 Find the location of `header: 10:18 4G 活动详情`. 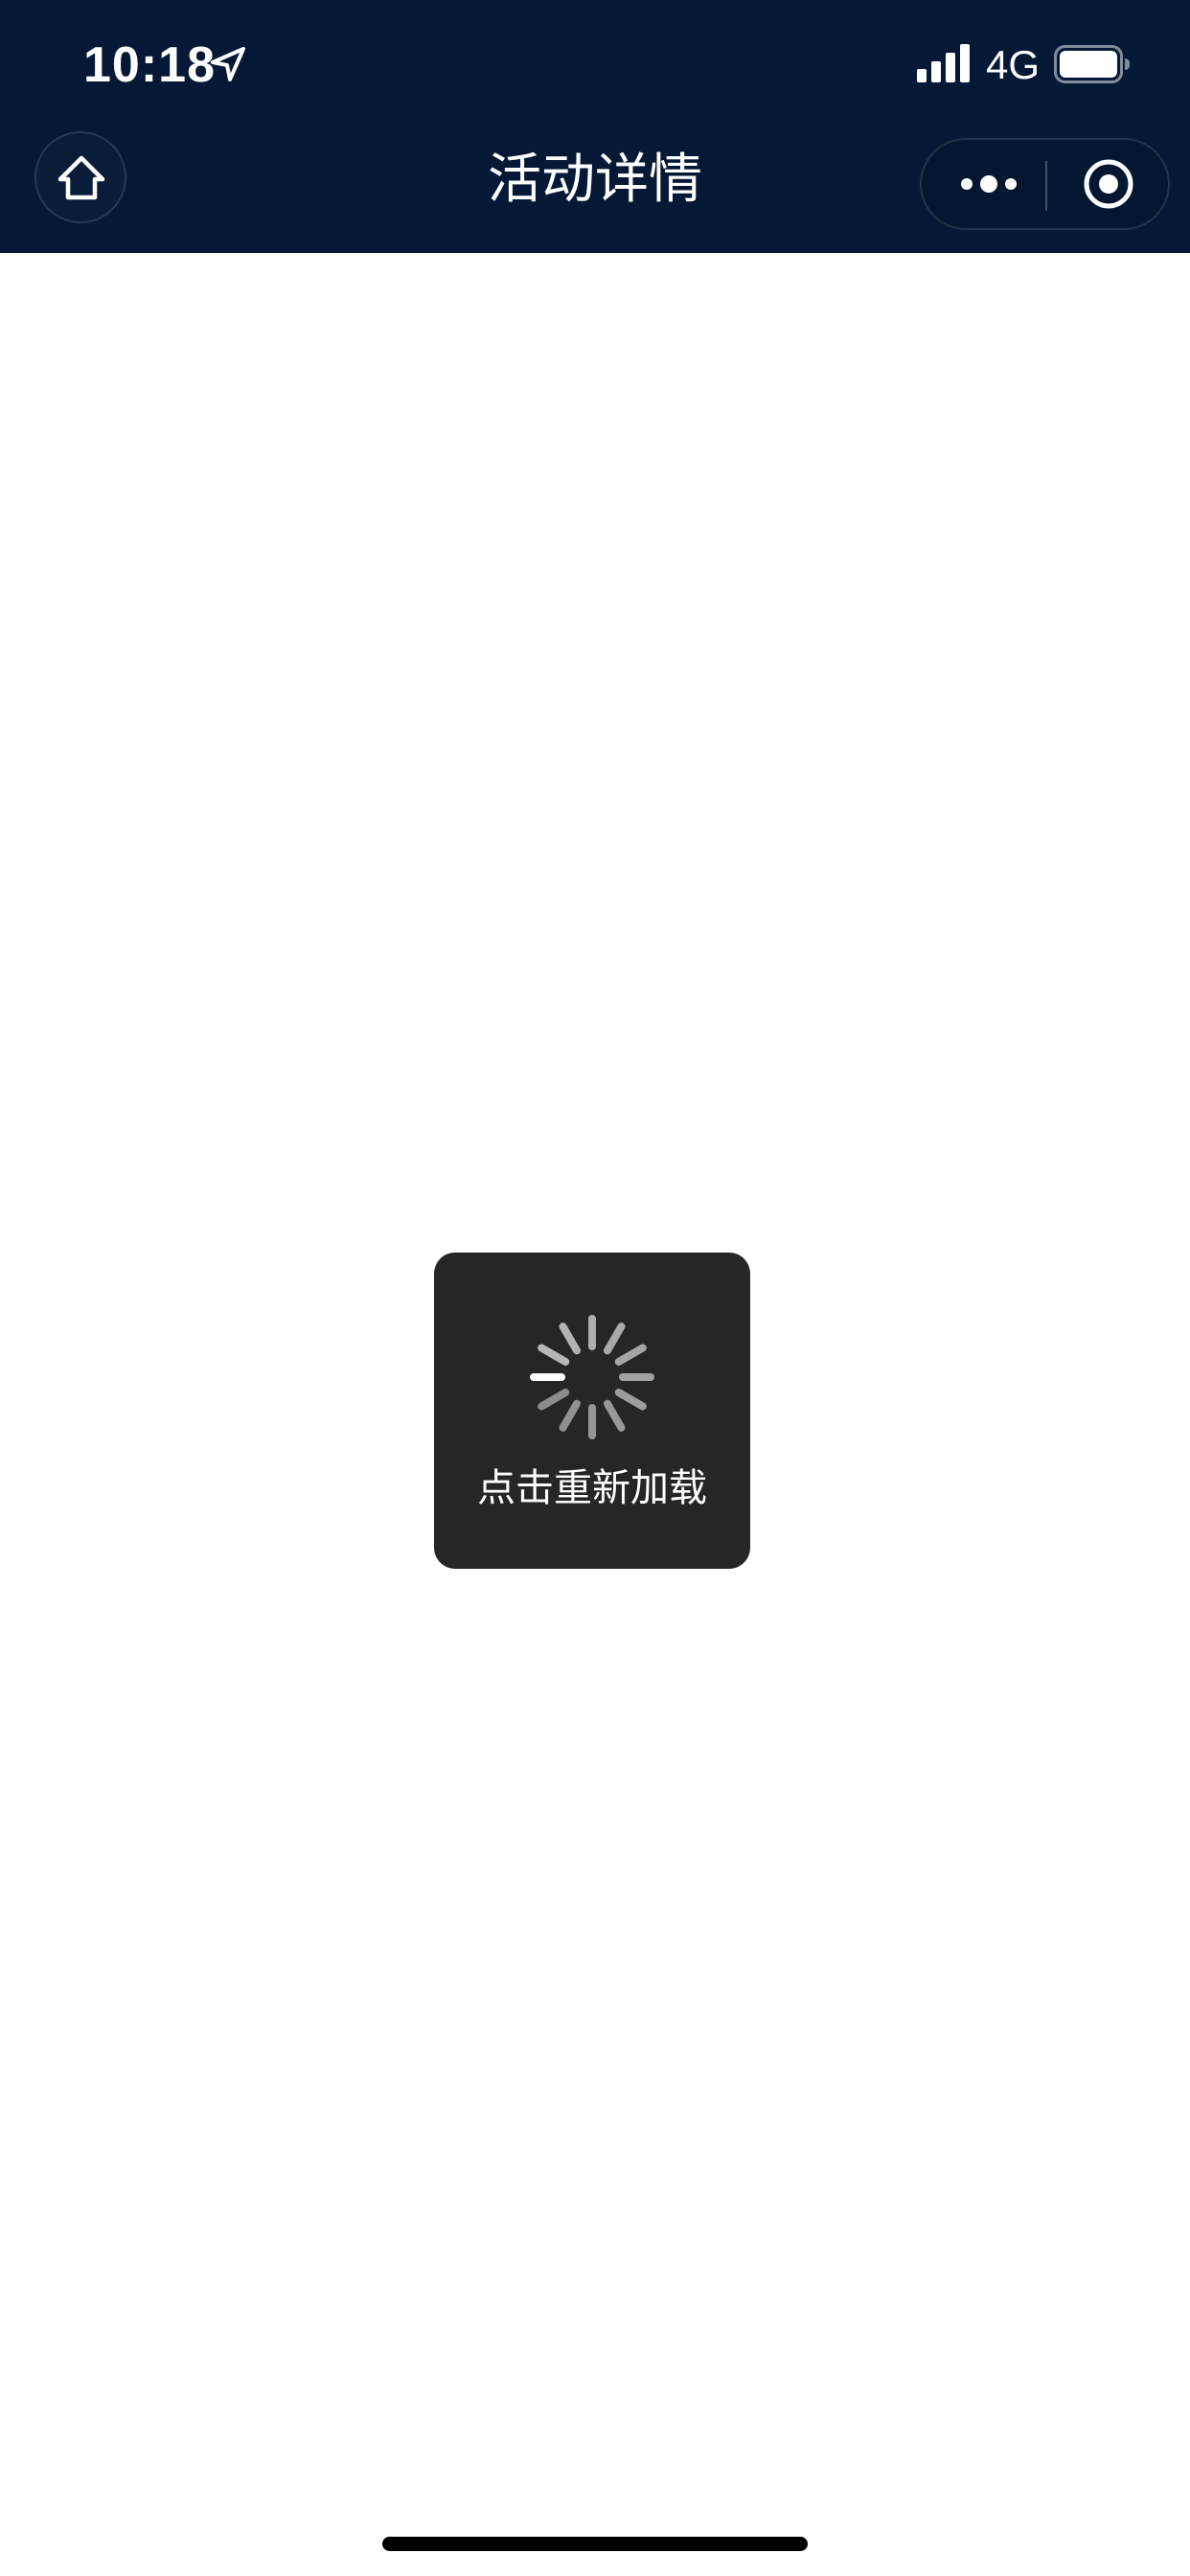

header: 10:18 4G 活动详情 is located at coordinates (595, 126).